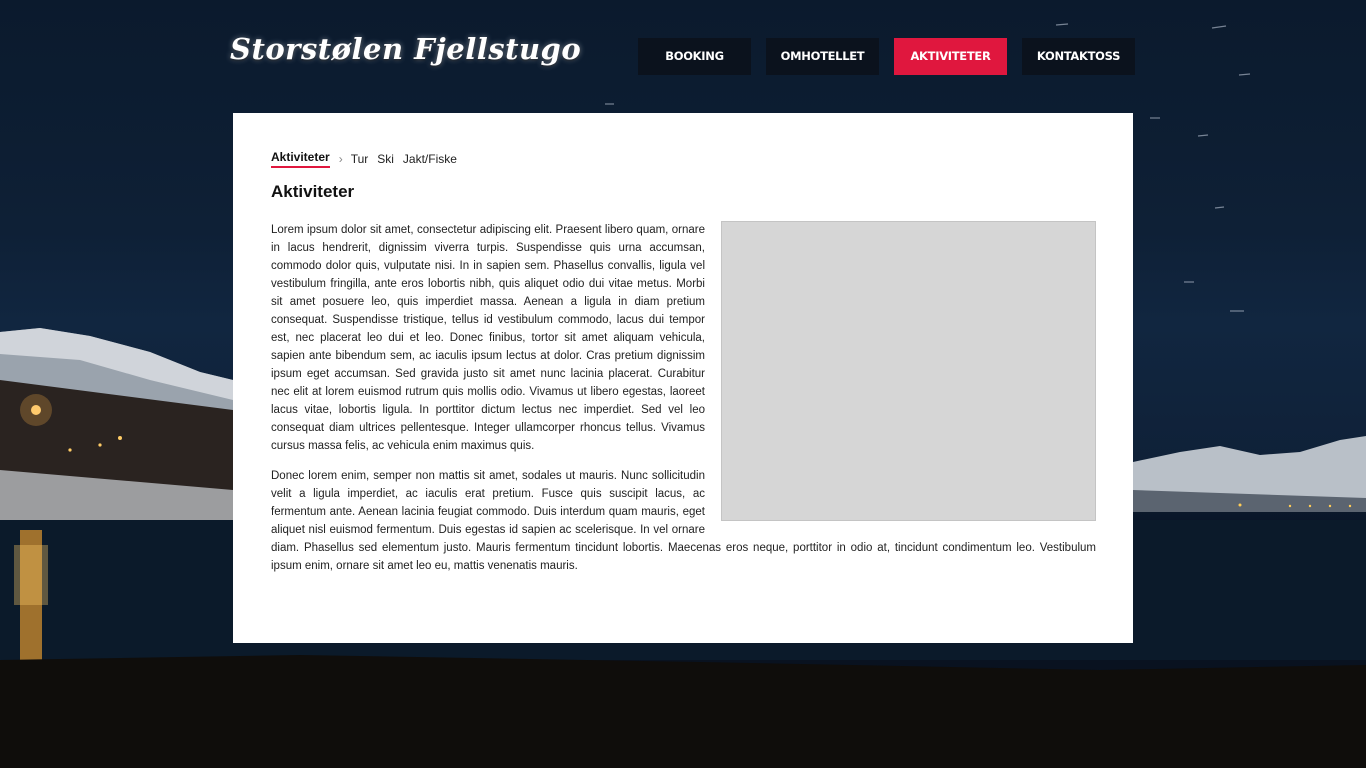  What do you see at coordinates (340, 159) in the screenshot?
I see `breadcrumb-chevron-icon: ›` at bounding box center [340, 159].